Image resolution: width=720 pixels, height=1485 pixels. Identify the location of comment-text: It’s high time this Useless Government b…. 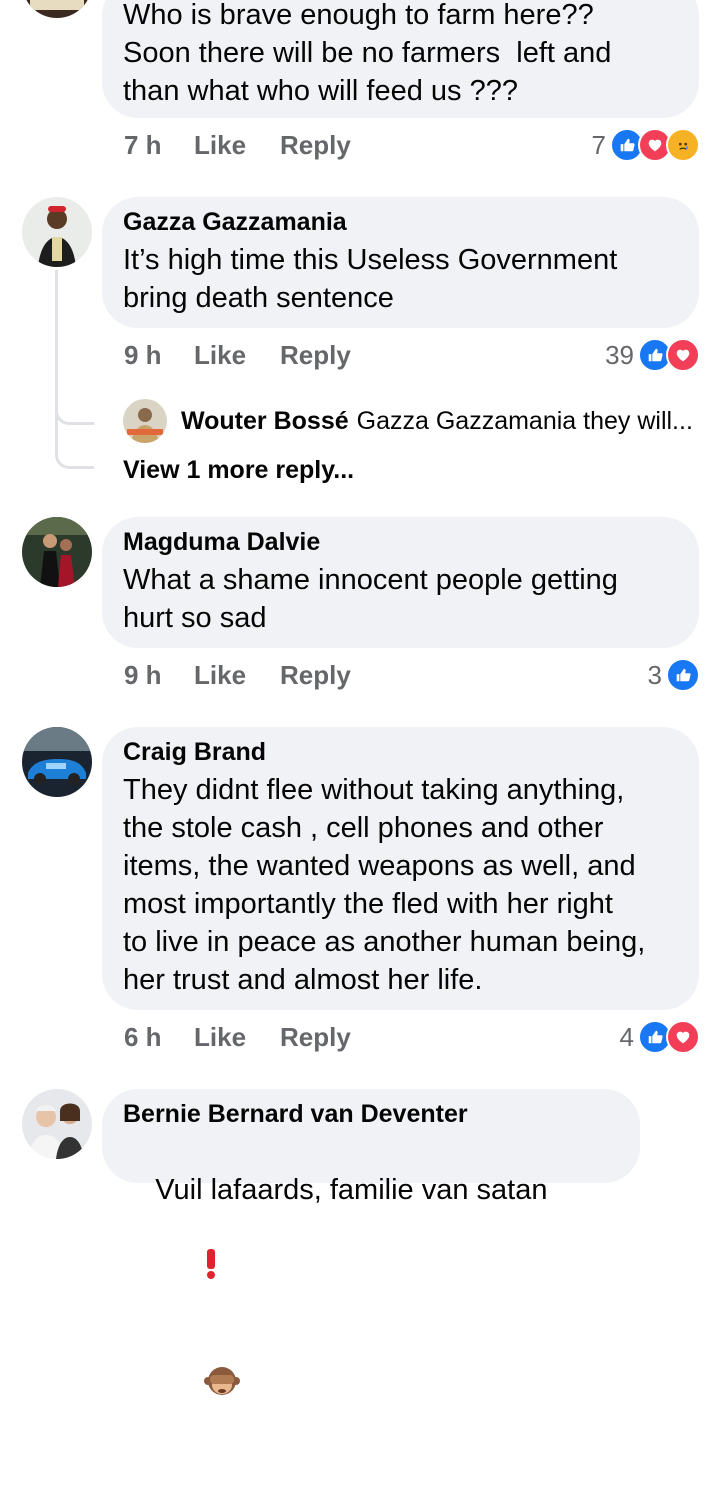
(370, 279).